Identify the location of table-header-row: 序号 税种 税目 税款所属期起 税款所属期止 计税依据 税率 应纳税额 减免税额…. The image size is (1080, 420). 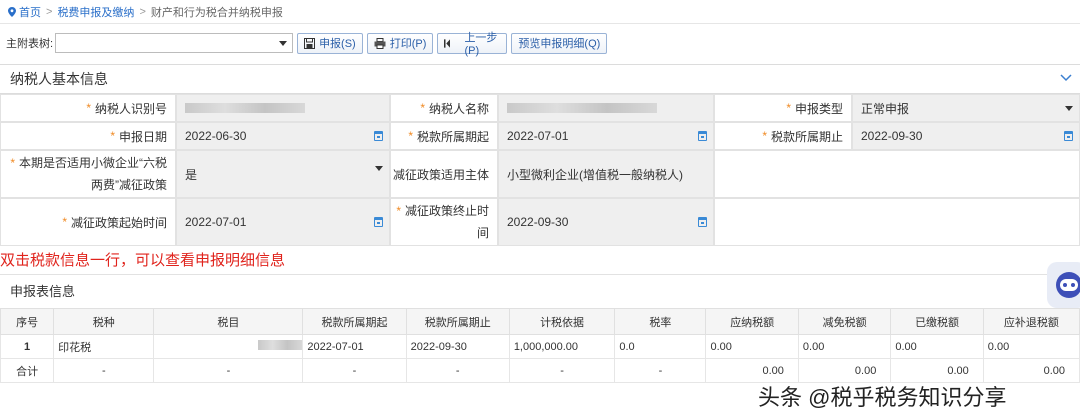
(540, 321).